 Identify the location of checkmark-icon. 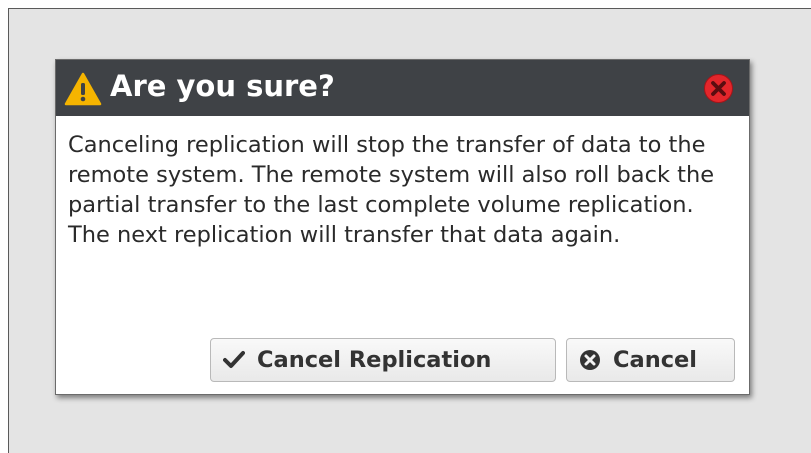
(234, 359).